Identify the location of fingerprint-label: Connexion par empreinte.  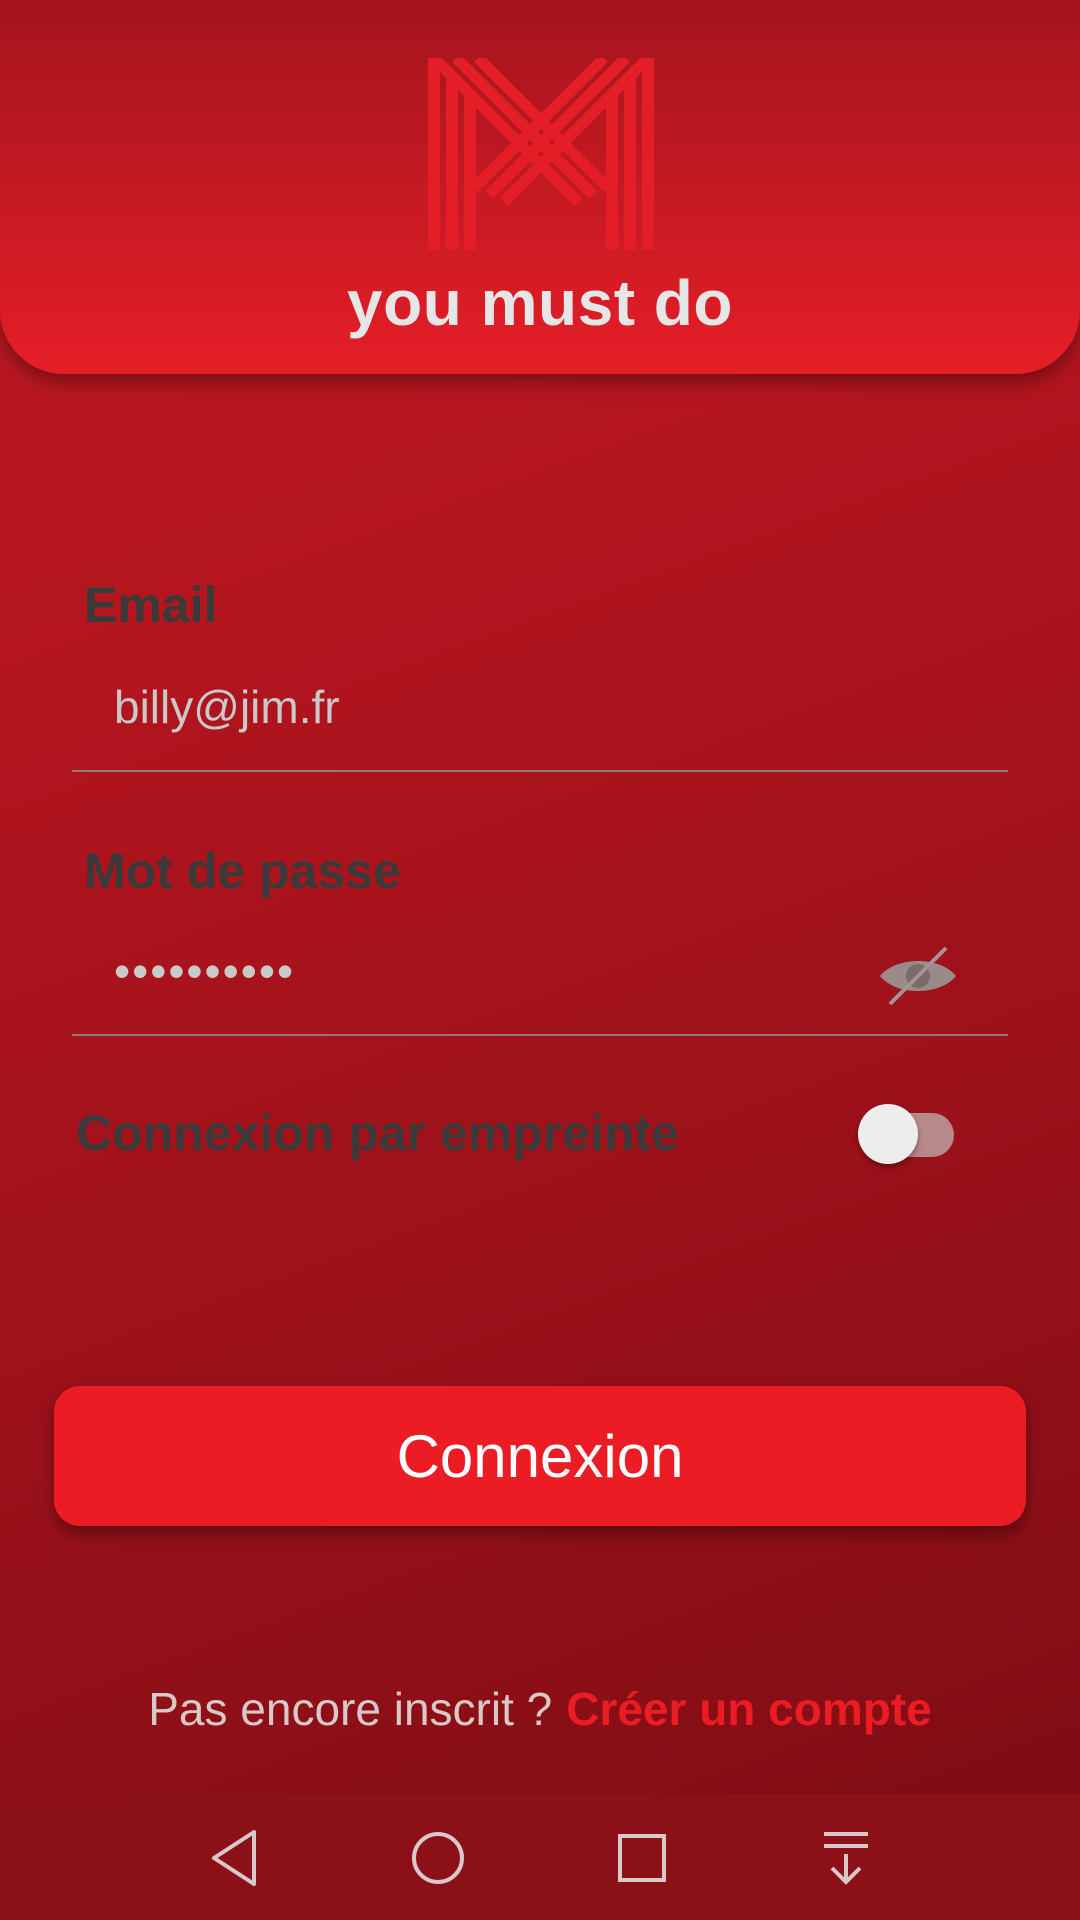
(377, 1133).